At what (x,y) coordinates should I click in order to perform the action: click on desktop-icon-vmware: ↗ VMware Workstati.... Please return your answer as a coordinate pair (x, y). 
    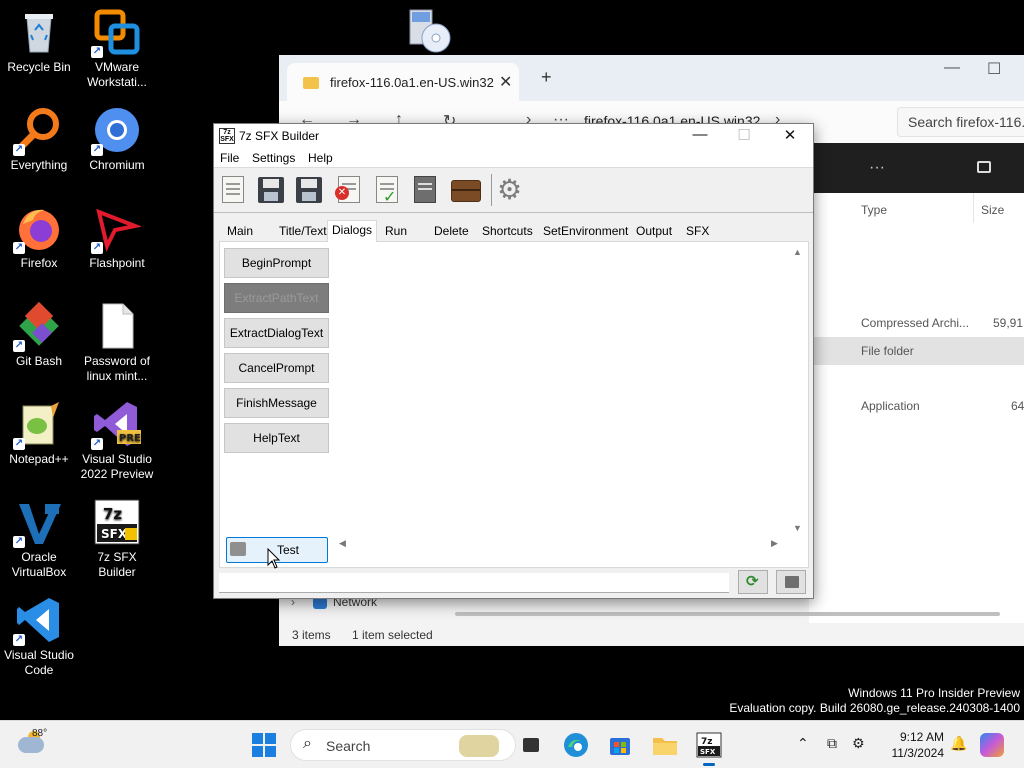
    Looking at the image, I should click on (117, 49).